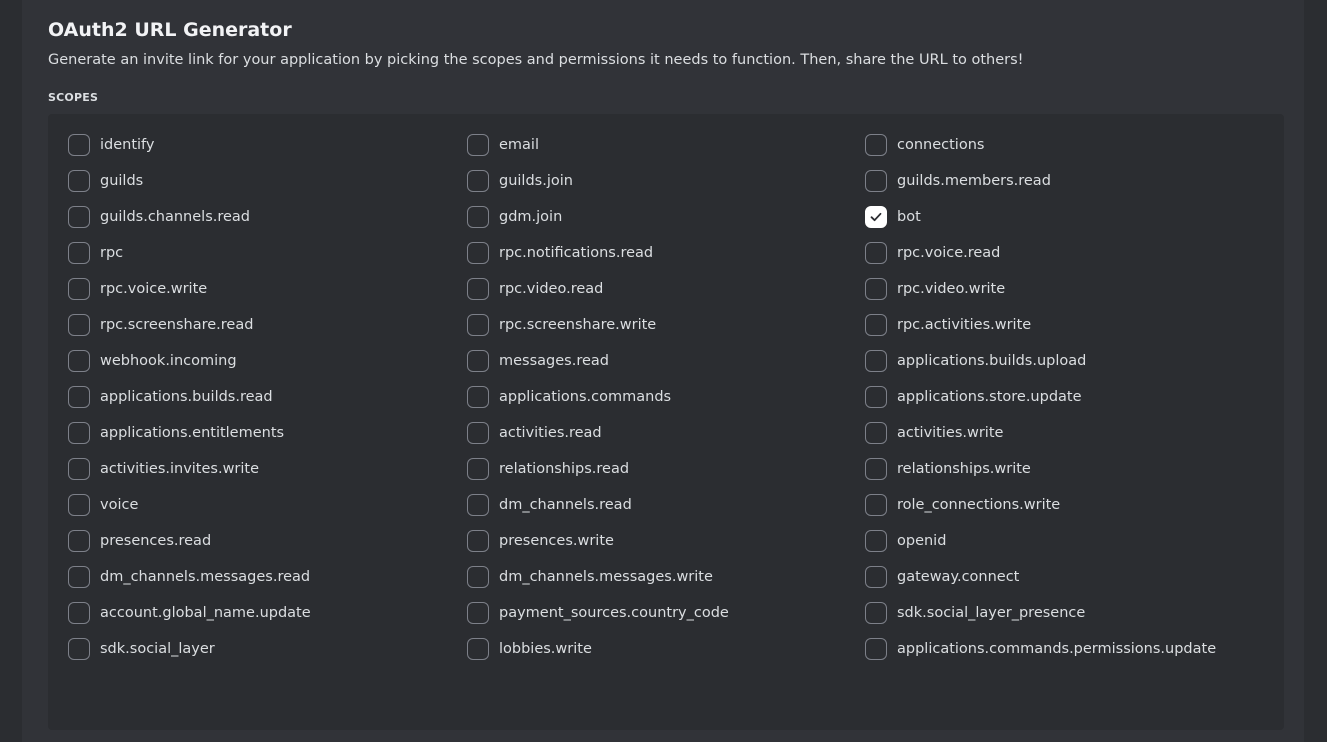 This screenshot has height=742, width=1327. I want to click on scope-checkbox-openid: openid, so click(905, 541).